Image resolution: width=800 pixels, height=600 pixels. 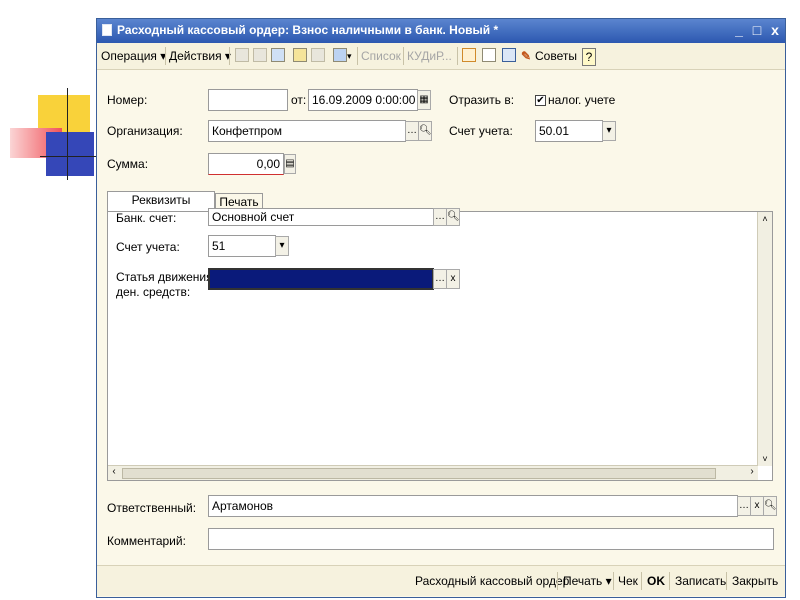 What do you see at coordinates (656, 581) in the screenshot?
I see `ok-button: OK` at bounding box center [656, 581].